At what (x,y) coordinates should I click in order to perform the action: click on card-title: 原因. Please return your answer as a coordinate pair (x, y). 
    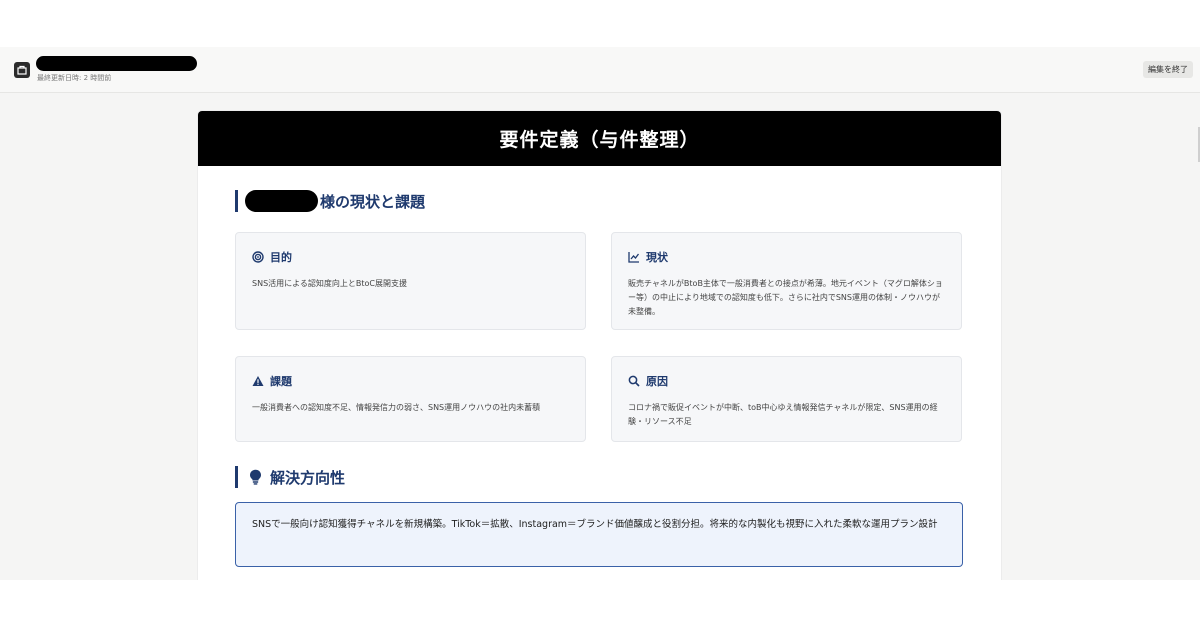
    Looking at the image, I should click on (657, 381).